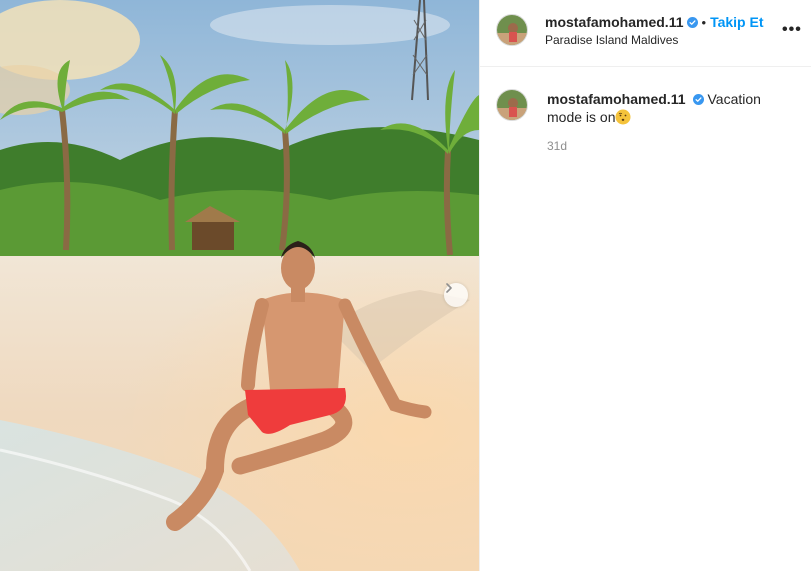  What do you see at coordinates (623, 117) in the screenshot?
I see `shushing-face-emoji` at bounding box center [623, 117].